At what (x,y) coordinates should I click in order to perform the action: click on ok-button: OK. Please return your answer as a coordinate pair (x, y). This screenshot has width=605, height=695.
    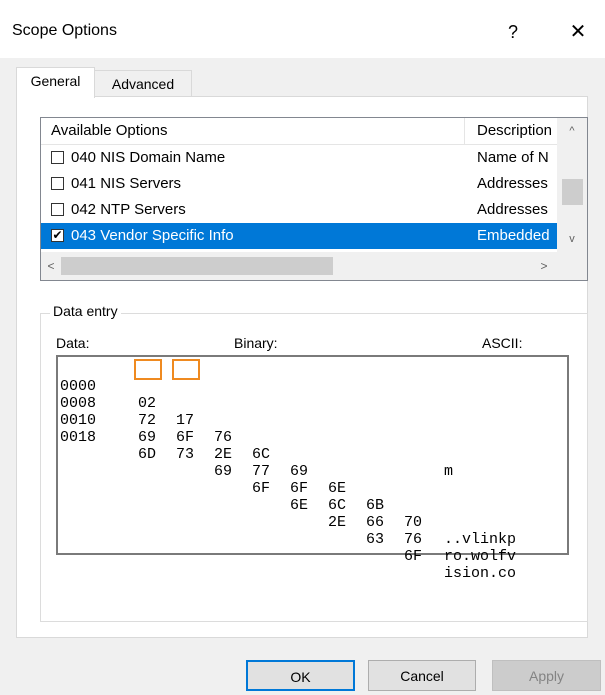
    Looking at the image, I should click on (300, 675).